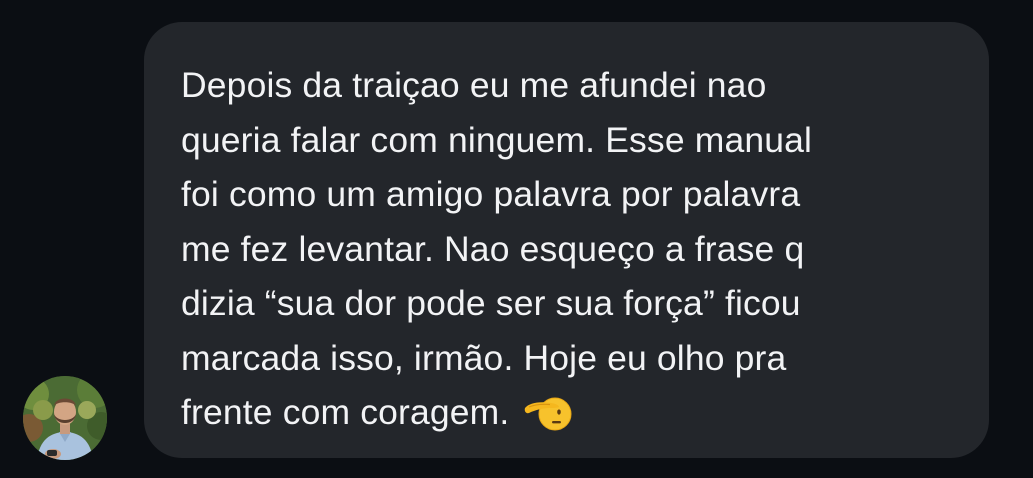  I want to click on sender-avatar, so click(65, 418).